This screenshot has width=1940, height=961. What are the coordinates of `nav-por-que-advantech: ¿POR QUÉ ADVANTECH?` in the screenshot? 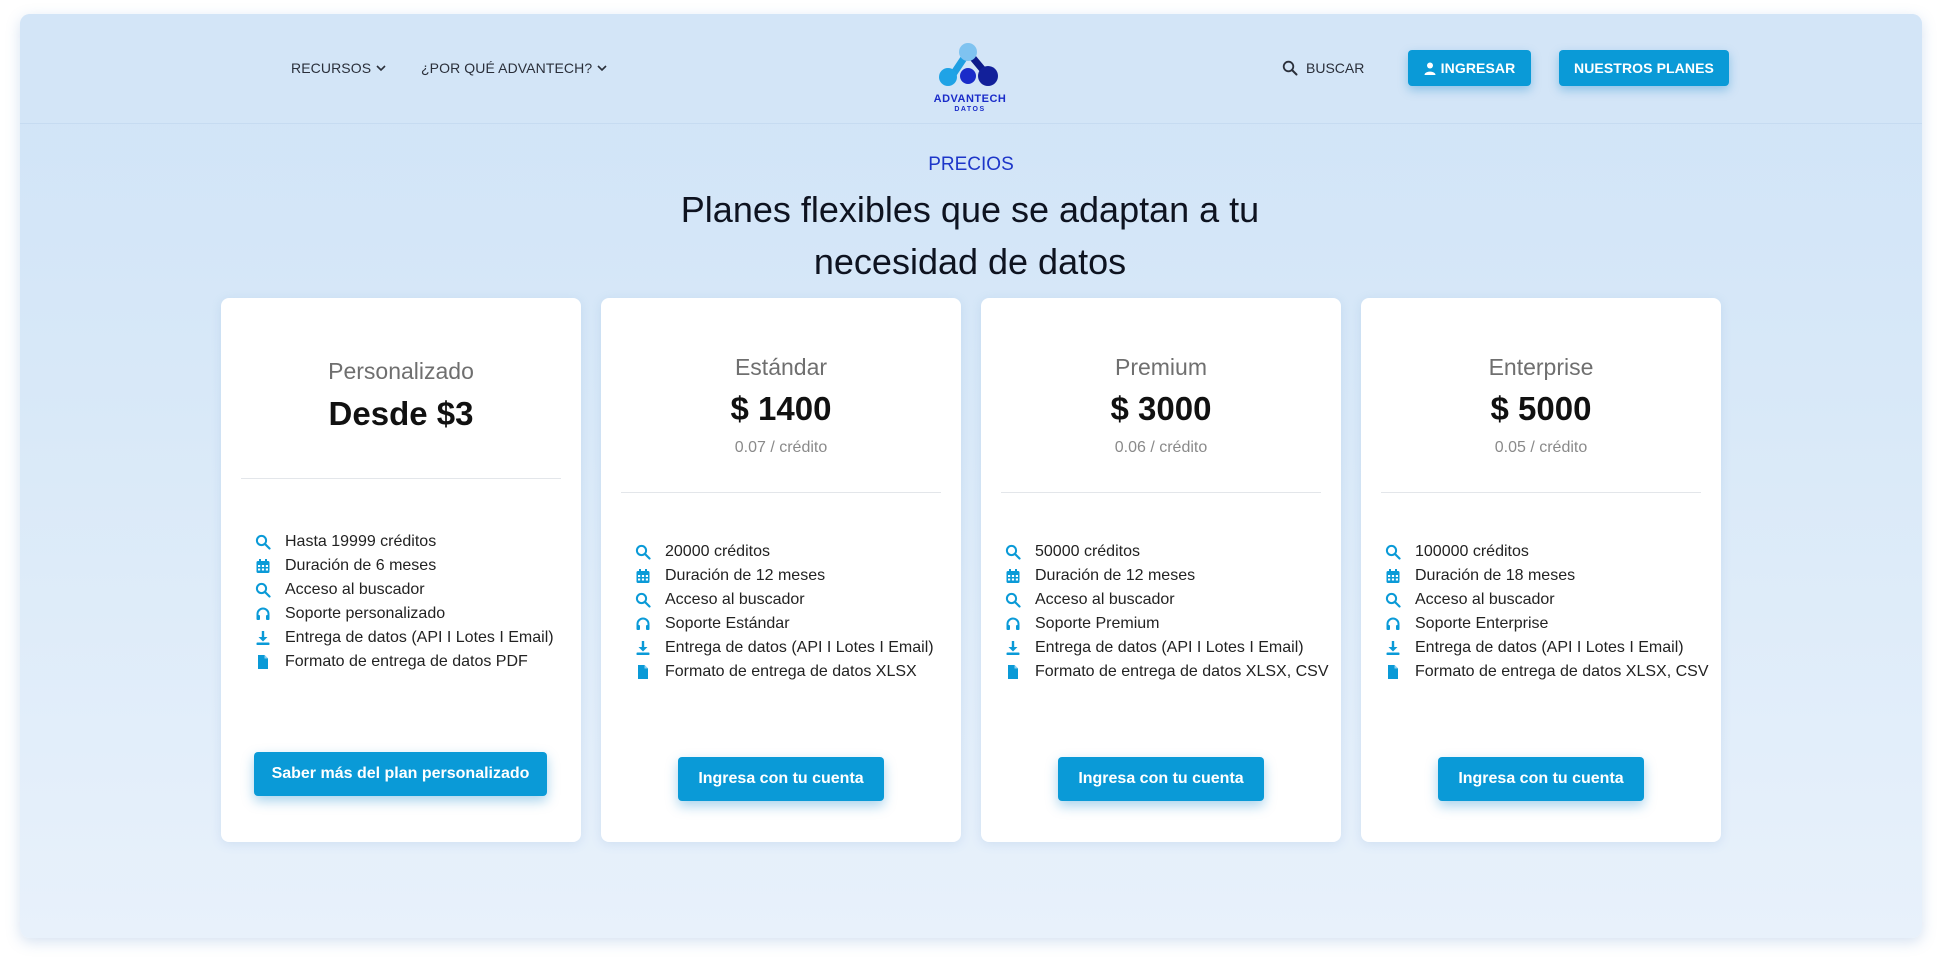 It's located at (514, 68).